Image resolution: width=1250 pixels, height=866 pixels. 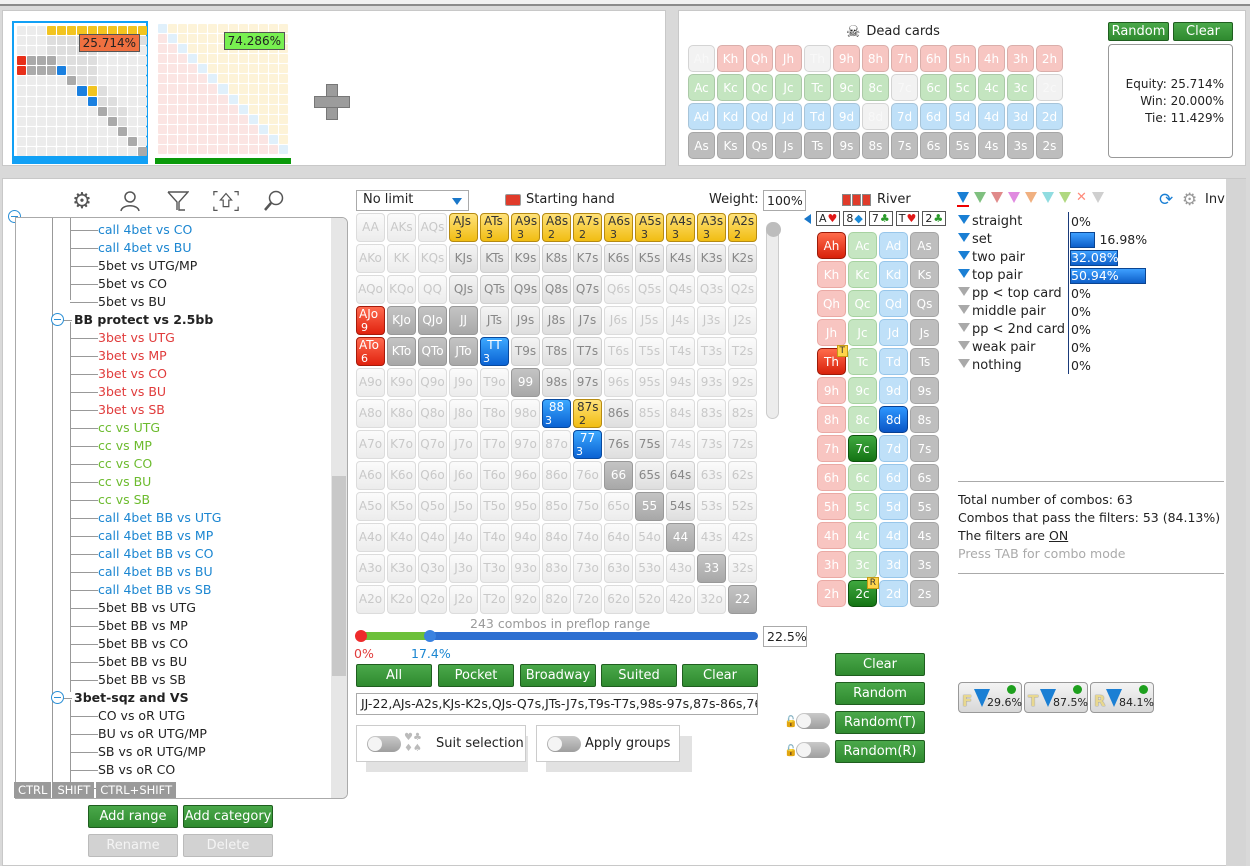 I want to click on hand-cell: 88 3, so click(x=556, y=413).